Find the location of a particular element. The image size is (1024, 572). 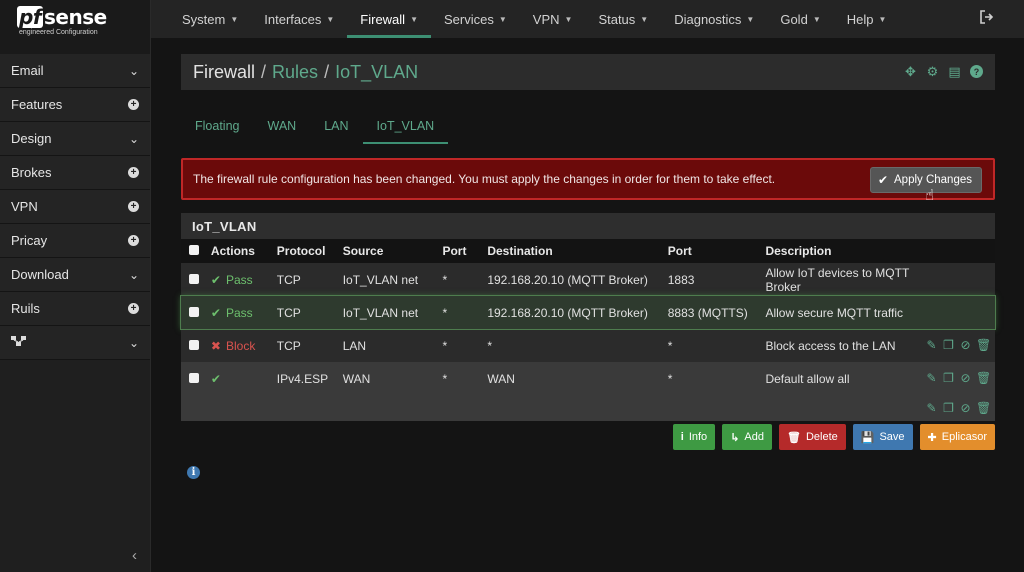

gear-icon: ⚙ is located at coordinates (932, 71).